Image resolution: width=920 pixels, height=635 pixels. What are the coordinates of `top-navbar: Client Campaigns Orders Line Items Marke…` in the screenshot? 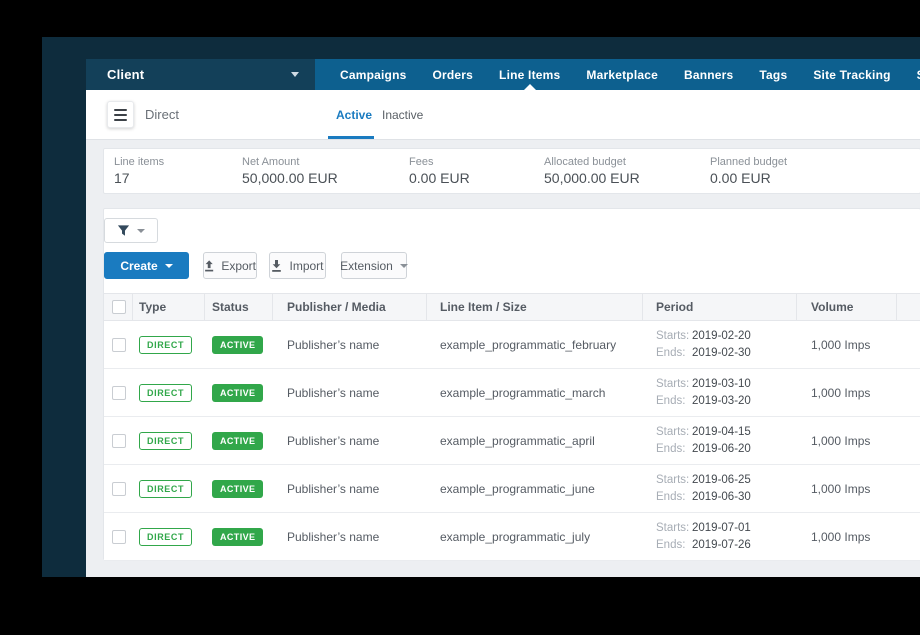 It's located at (503, 74).